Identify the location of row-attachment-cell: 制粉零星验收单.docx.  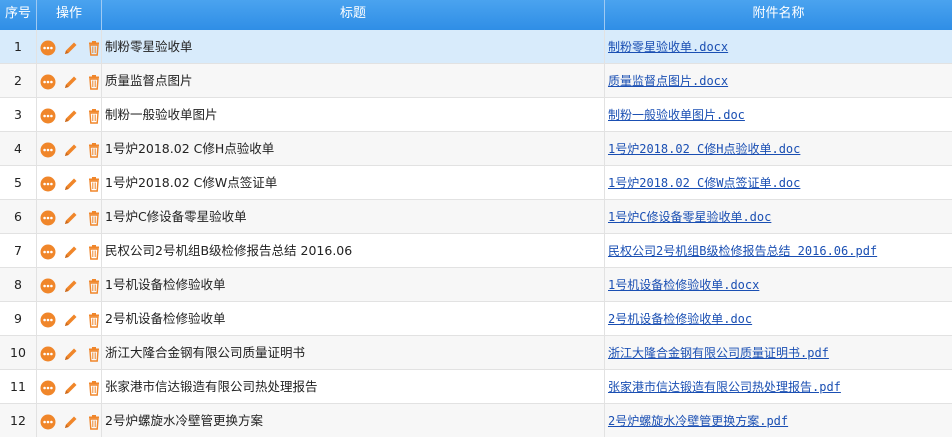
(778, 46).